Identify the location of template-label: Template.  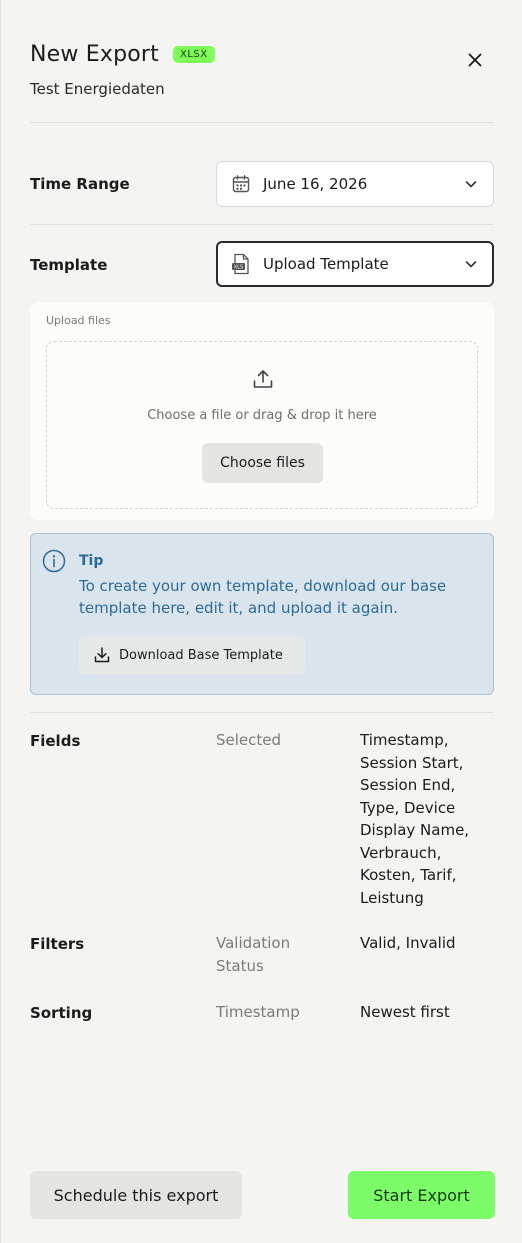
(69, 265).